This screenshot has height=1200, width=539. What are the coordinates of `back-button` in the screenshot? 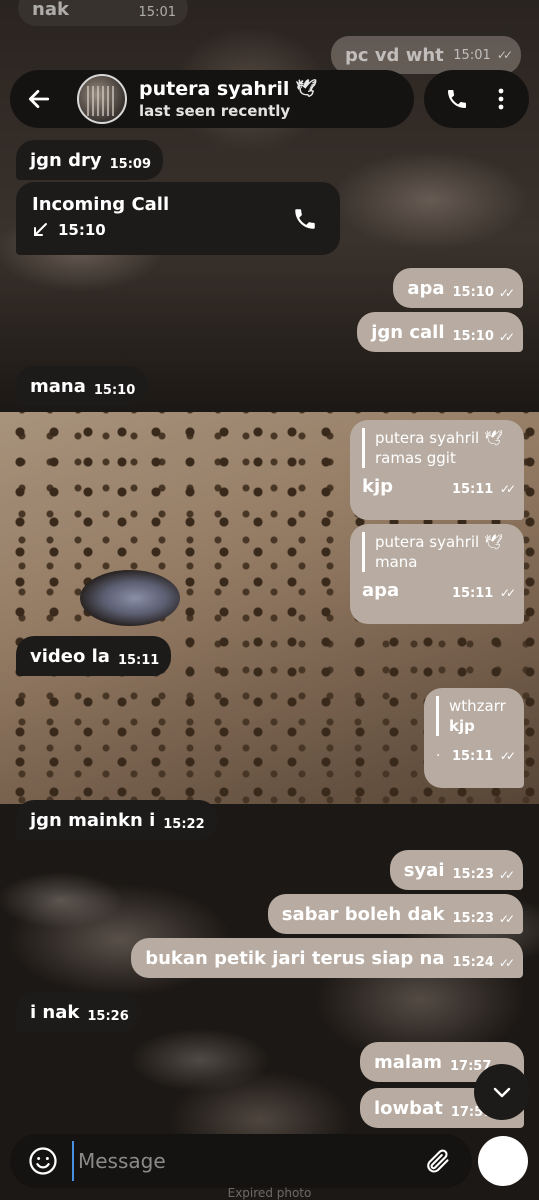 It's located at (39, 99).